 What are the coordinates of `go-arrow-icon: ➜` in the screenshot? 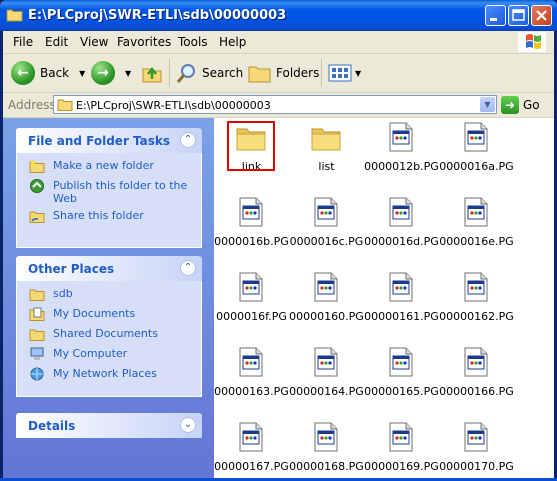 It's located at (510, 105).